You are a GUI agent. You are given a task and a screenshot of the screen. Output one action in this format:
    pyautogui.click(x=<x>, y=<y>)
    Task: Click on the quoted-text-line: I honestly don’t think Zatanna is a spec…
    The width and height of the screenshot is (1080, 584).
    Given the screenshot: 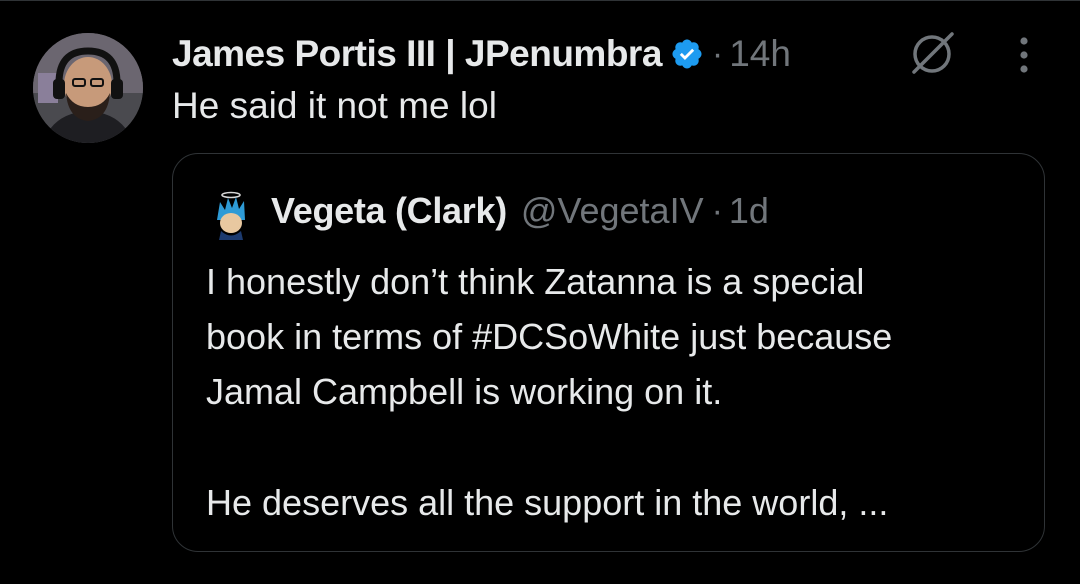 What is the action you would take?
    pyautogui.click(x=535, y=281)
    